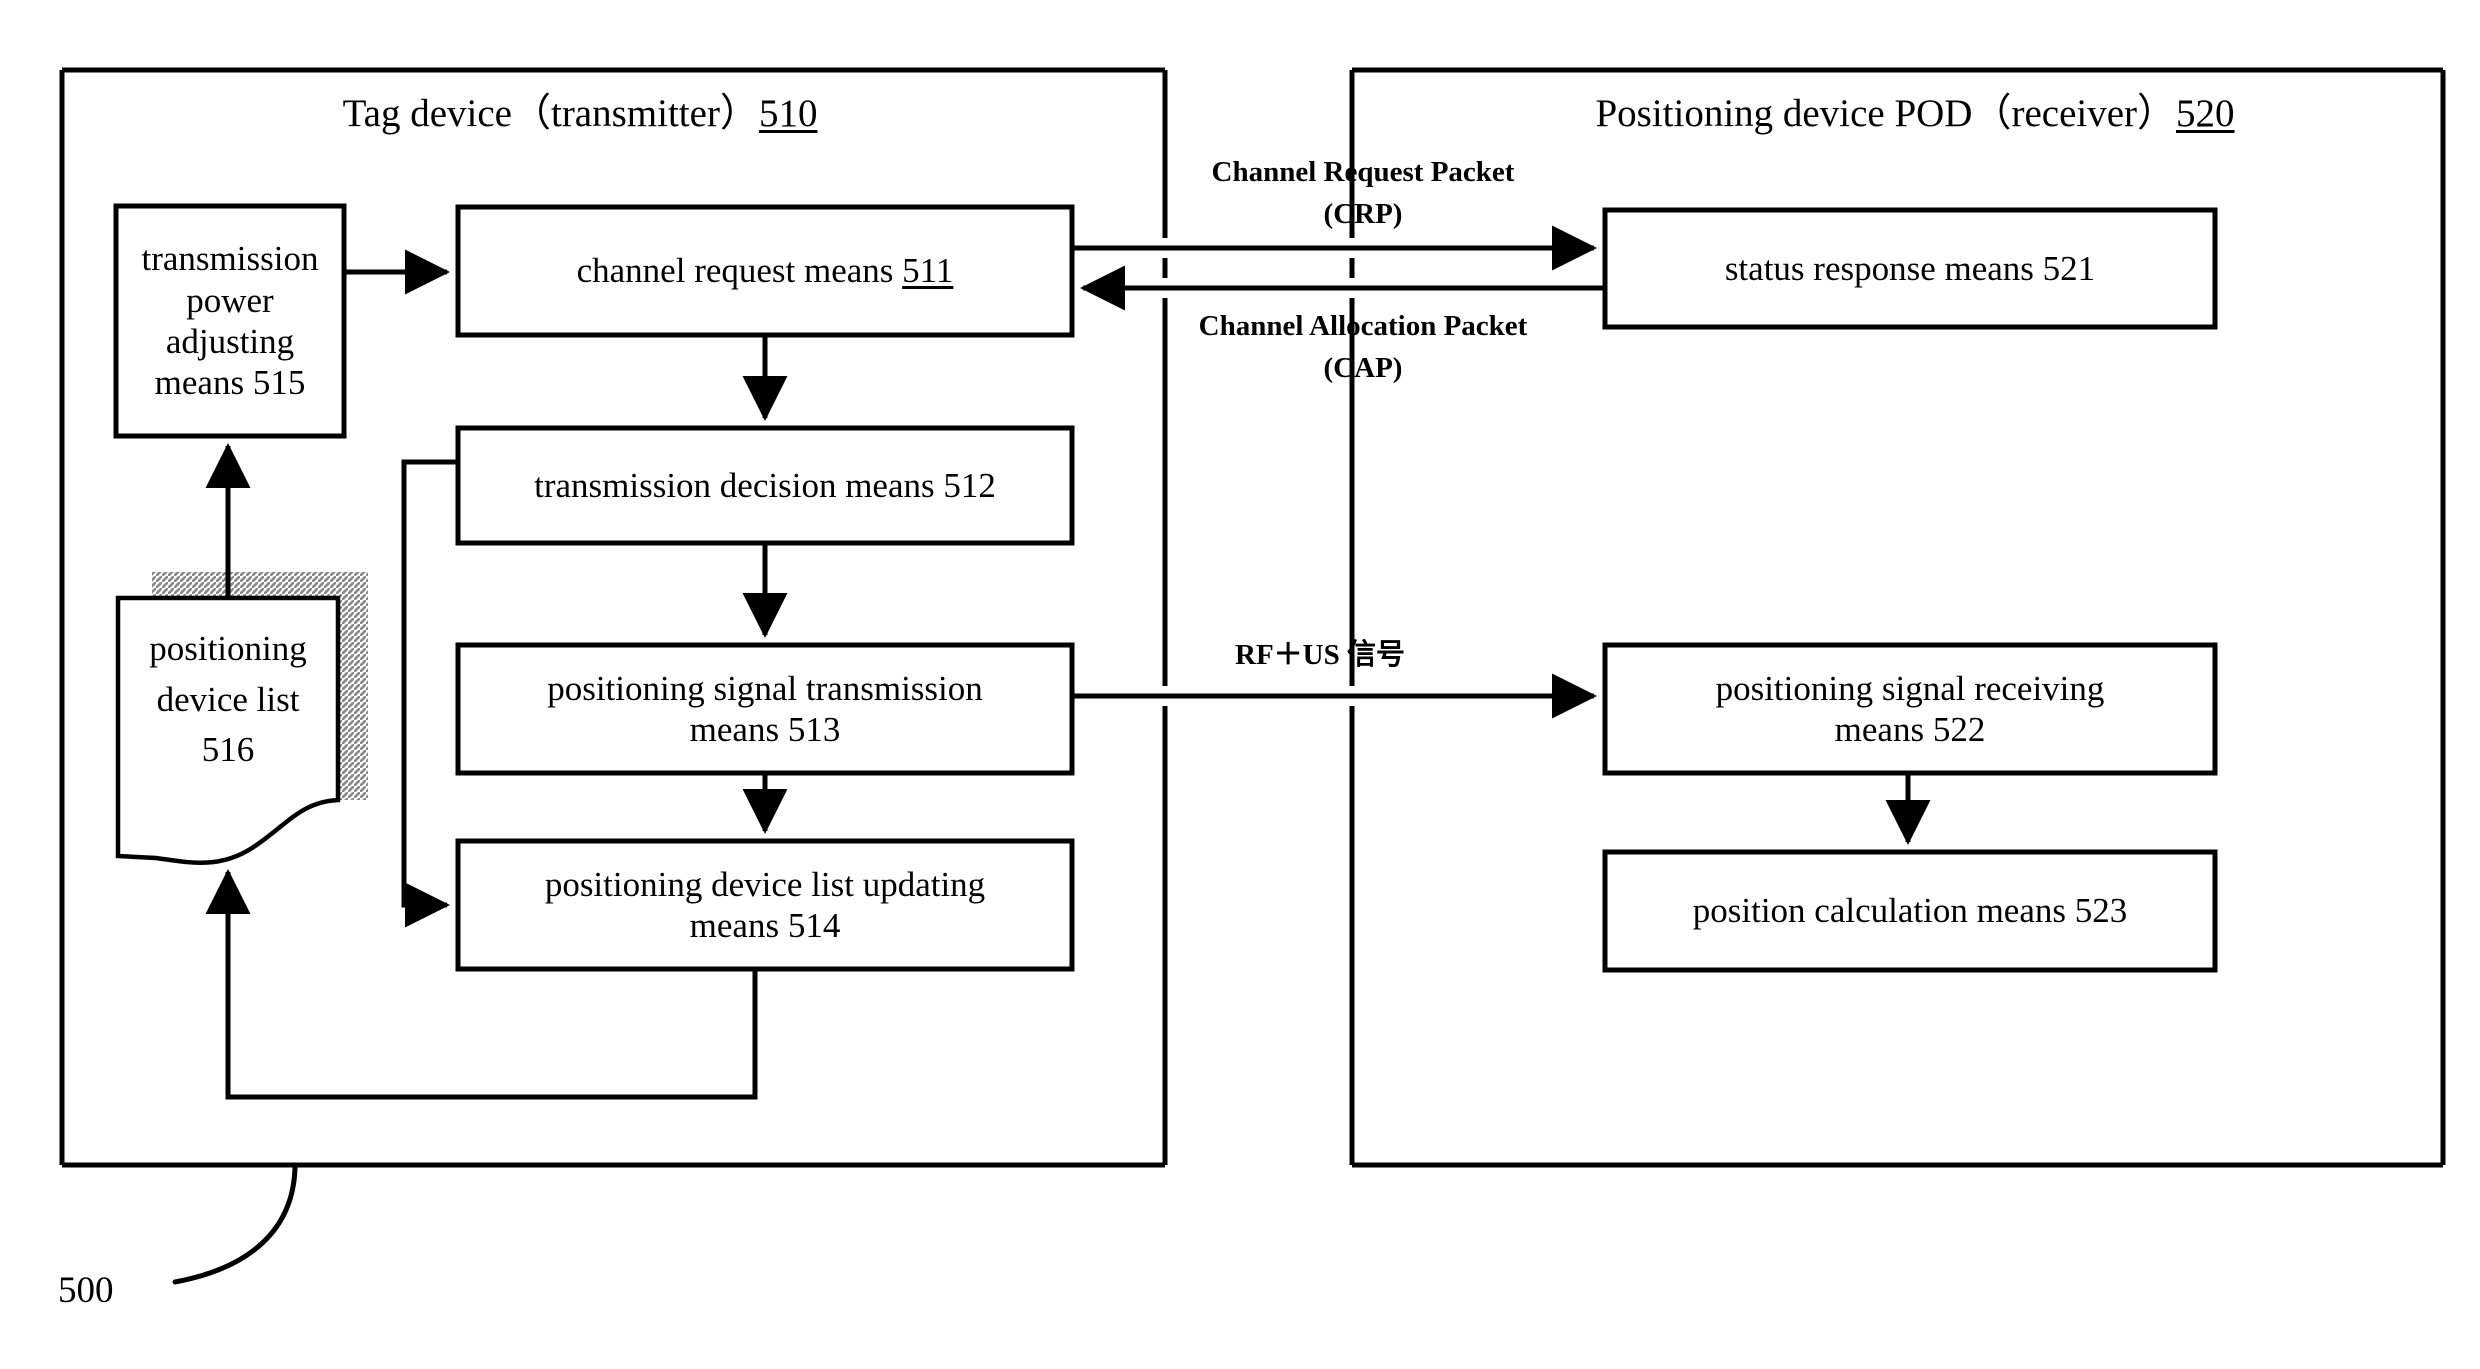 The width and height of the screenshot is (2480, 1369). What do you see at coordinates (928, 271) in the screenshot?
I see `label-channel-request-means-ref: 511` at bounding box center [928, 271].